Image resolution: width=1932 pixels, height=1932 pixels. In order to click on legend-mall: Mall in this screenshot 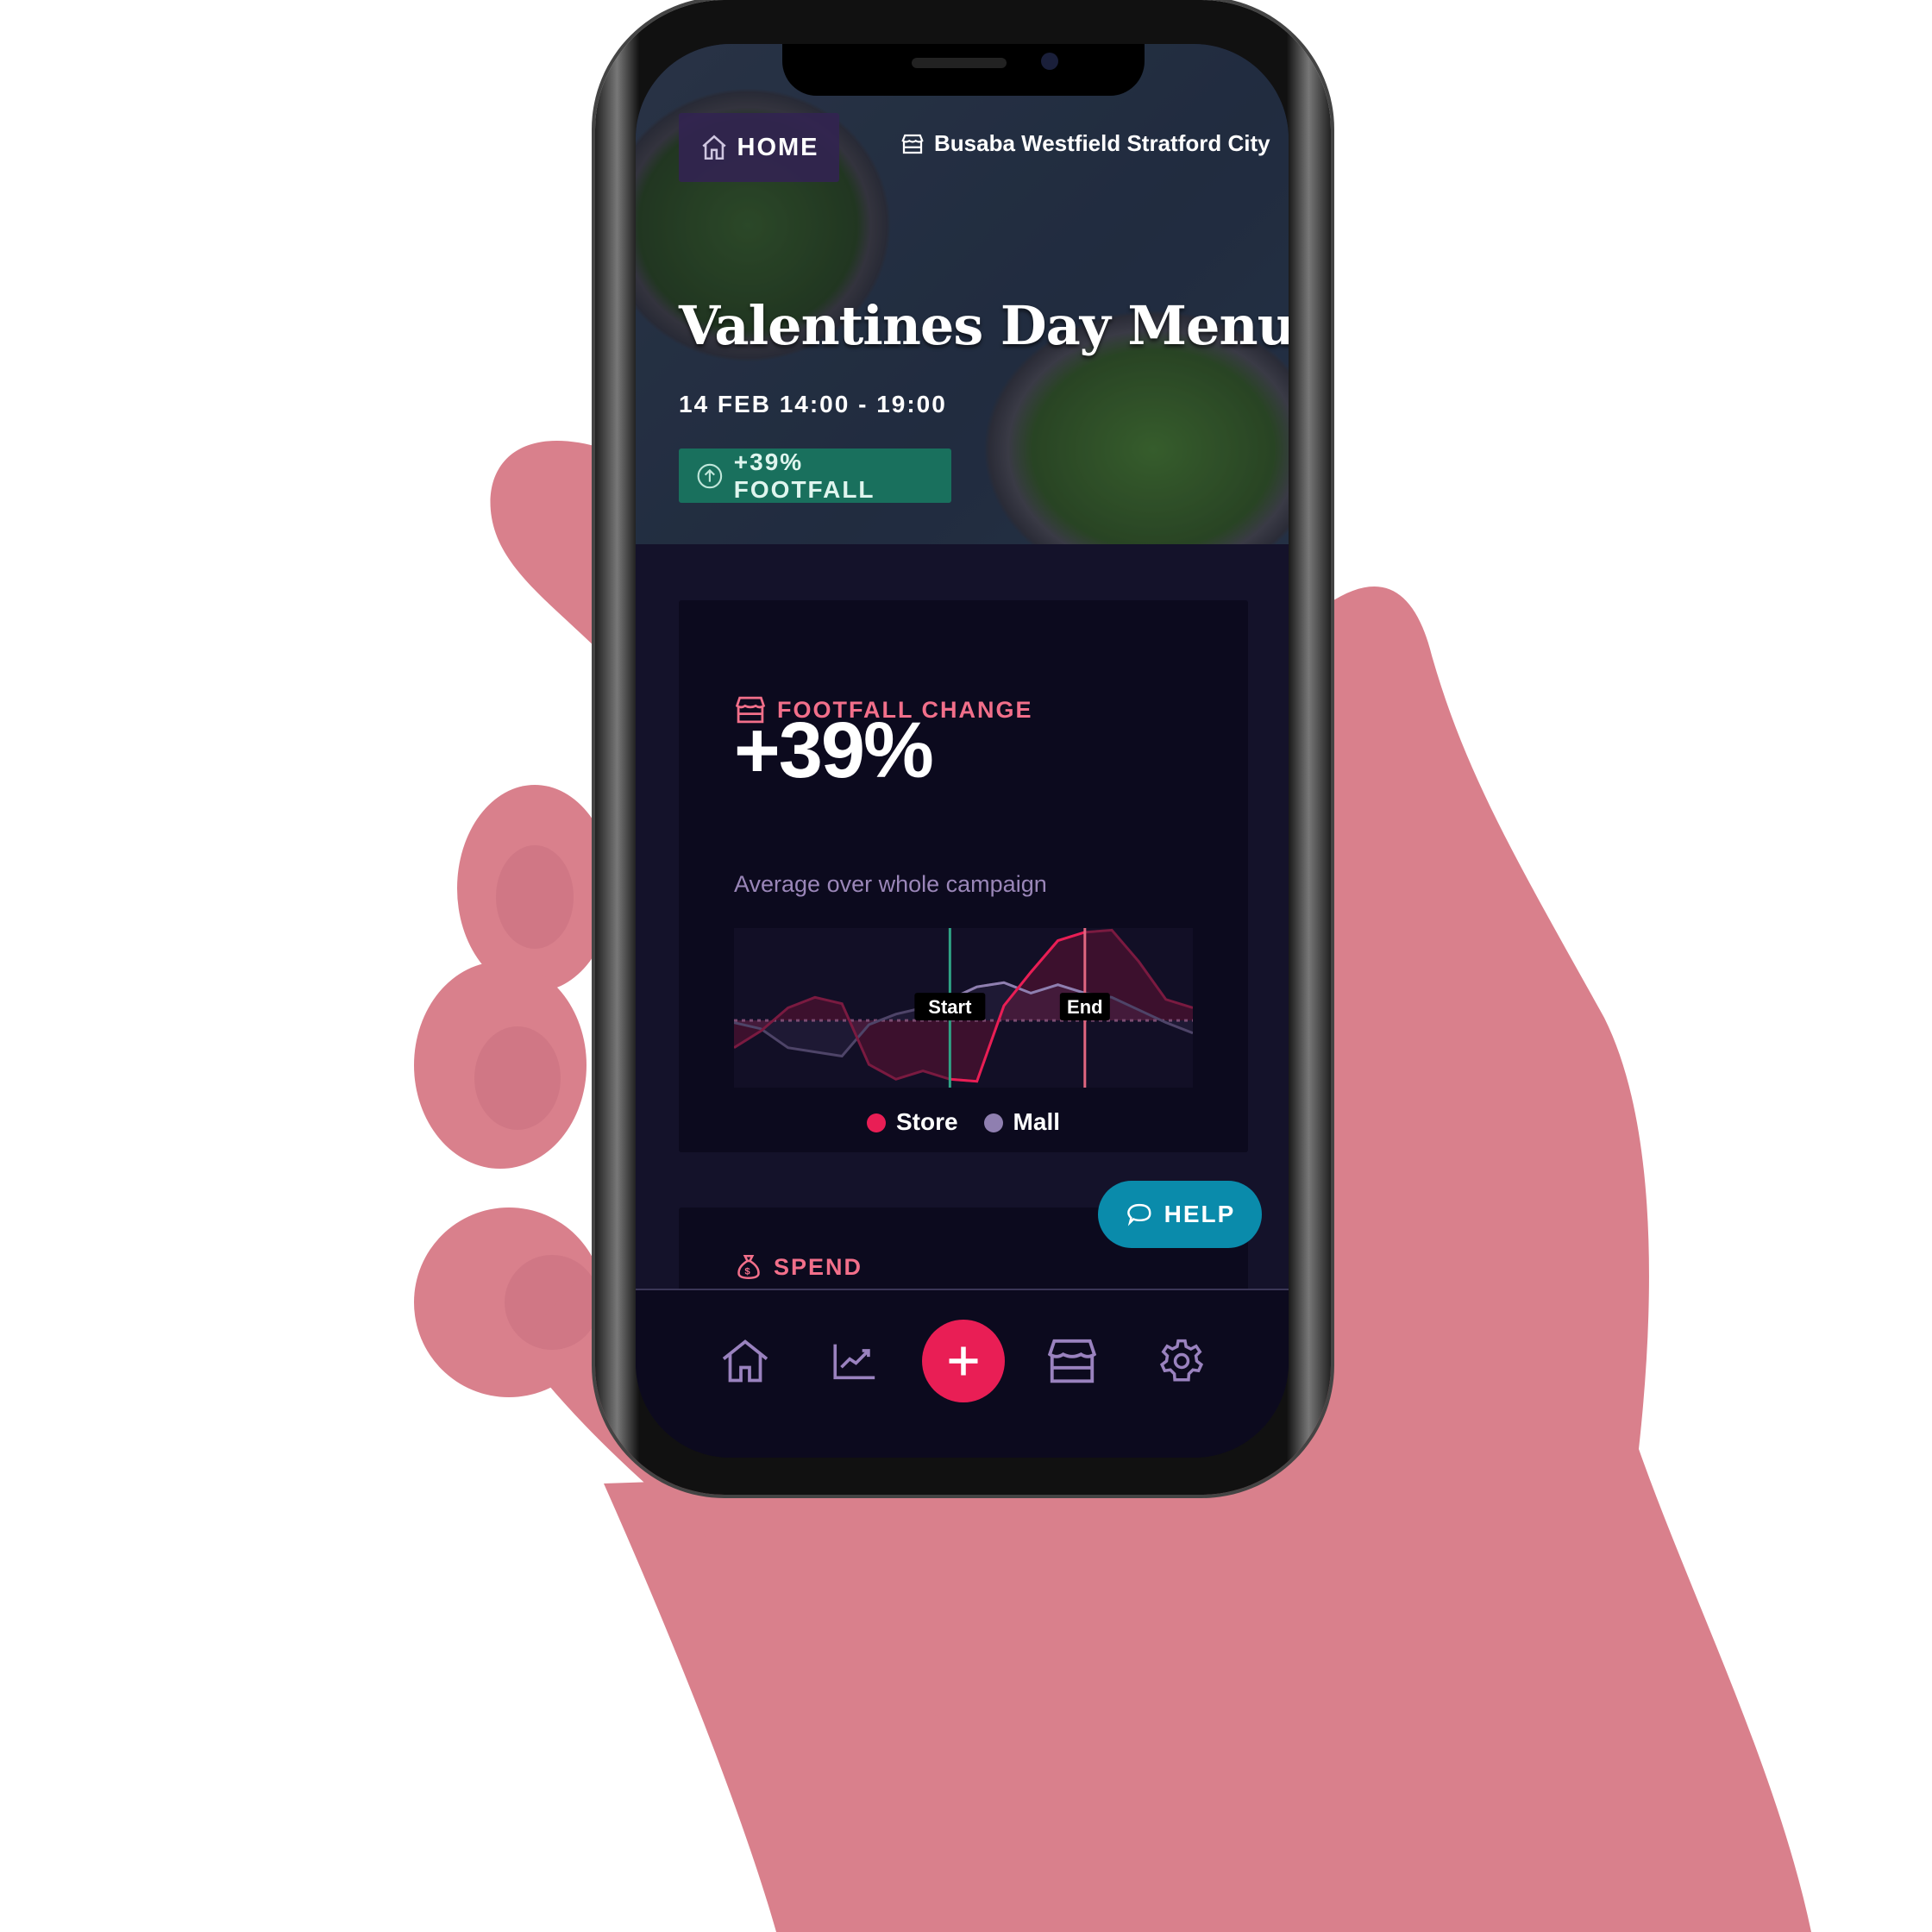, I will do `click(1022, 1122)`.